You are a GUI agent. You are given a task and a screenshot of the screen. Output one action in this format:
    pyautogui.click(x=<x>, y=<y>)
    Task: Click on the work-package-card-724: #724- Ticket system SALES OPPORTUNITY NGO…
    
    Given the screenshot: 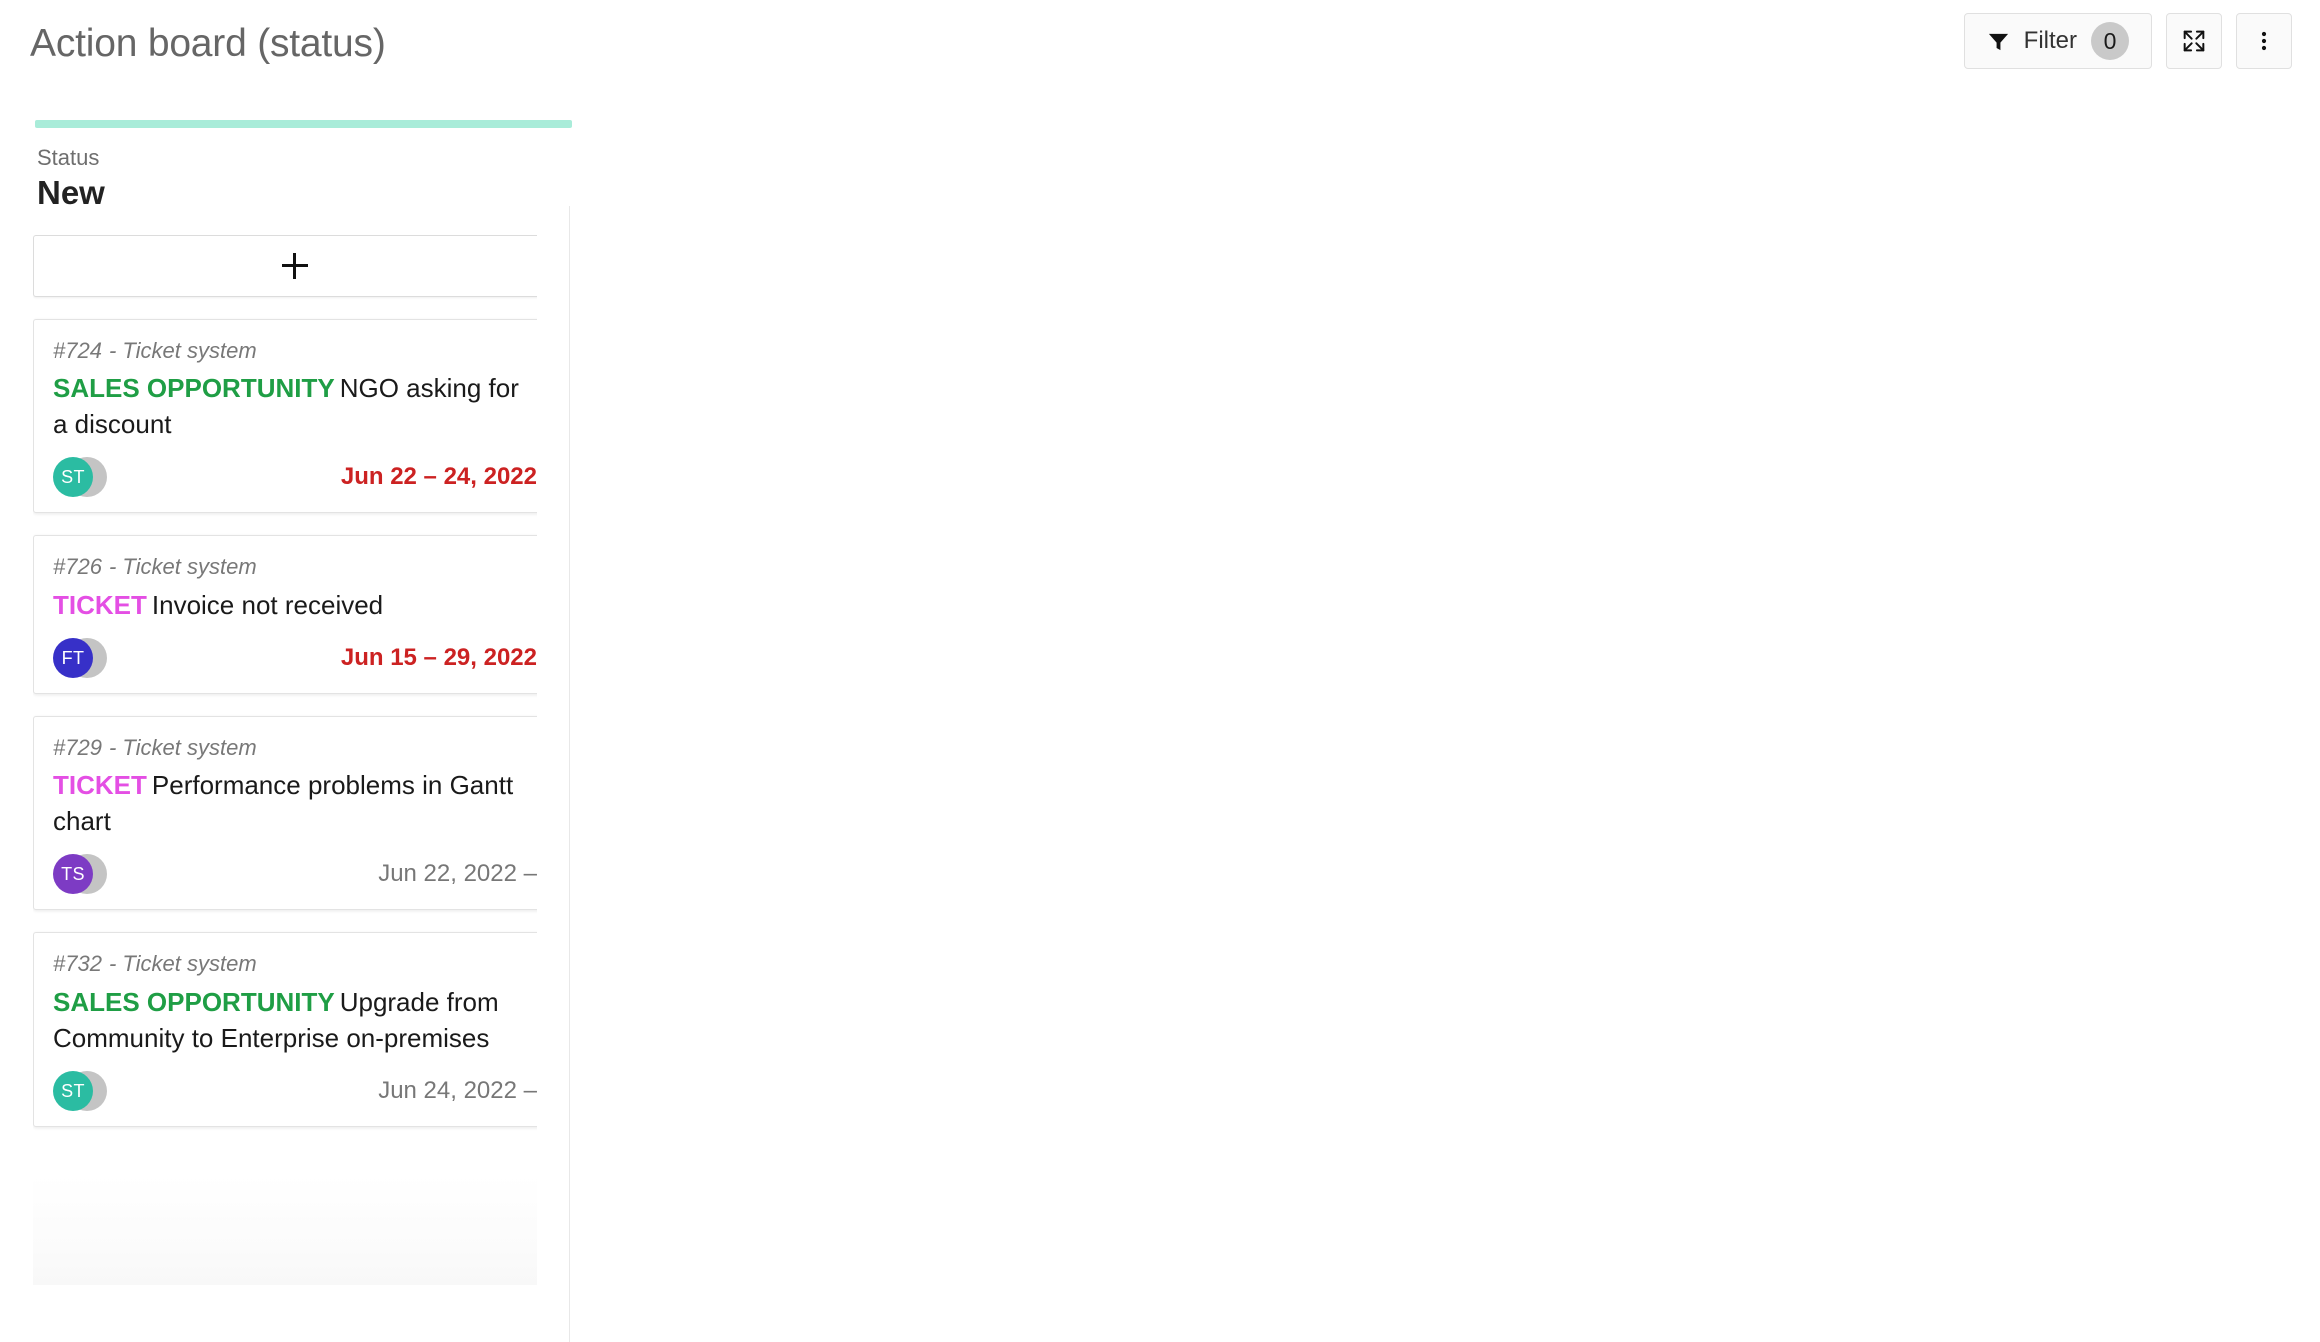 What is the action you would take?
    pyautogui.click(x=285, y=416)
    